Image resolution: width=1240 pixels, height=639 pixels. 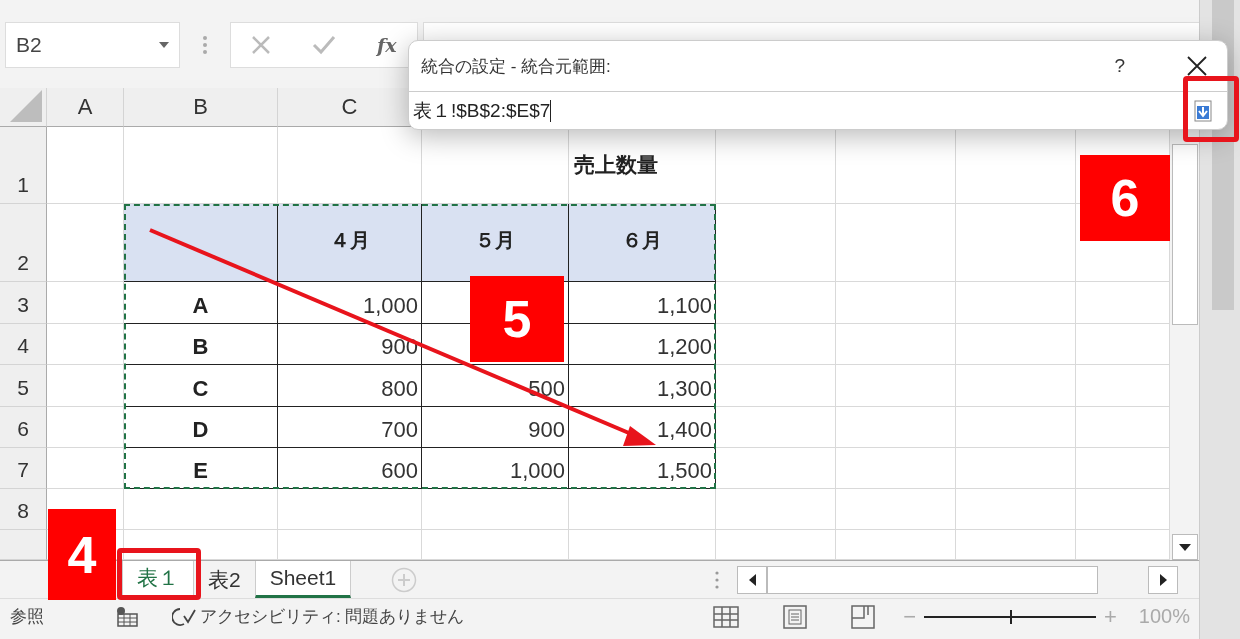 I want to click on step-badge: 4, so click(x=82, y=554).